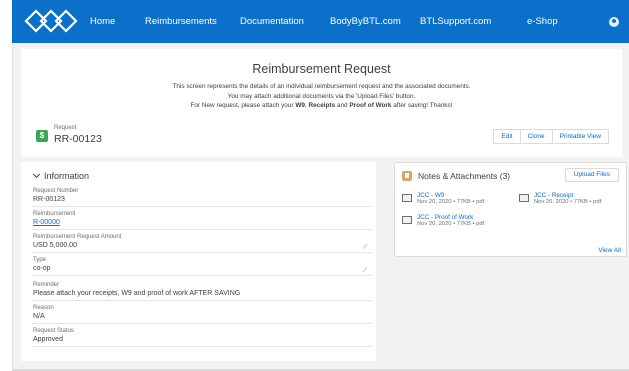 The image size is (629, 371). What do you see at coordinates (342, 106) in the screenshot?
I see `description-text: and` at bounding box center [342, 106].